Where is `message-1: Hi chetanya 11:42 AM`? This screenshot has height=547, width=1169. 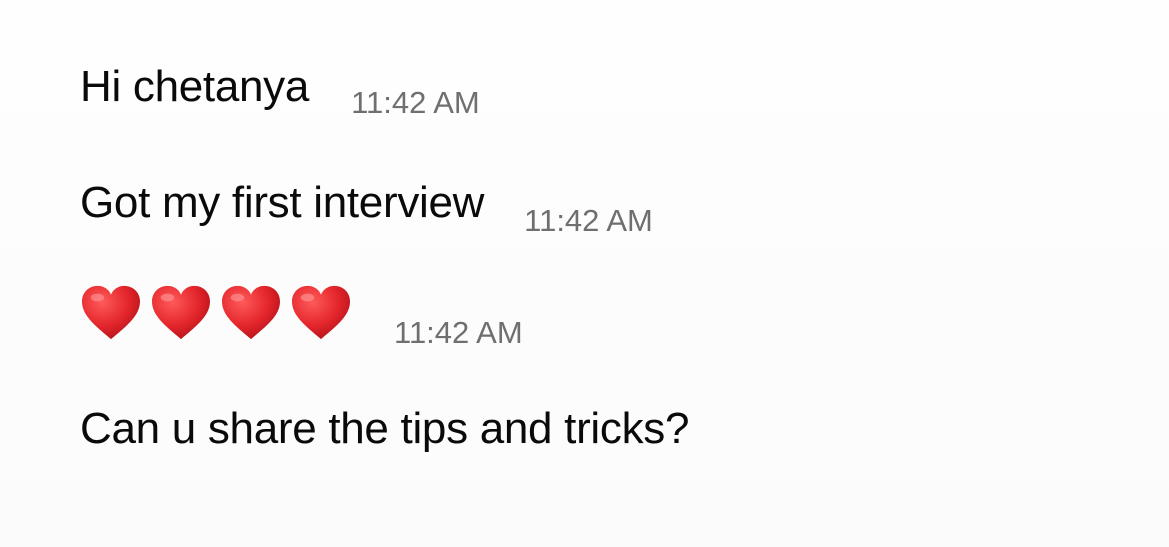
message-1: Hi chetanya 11:42 AM is located at coordinates (280, 91).